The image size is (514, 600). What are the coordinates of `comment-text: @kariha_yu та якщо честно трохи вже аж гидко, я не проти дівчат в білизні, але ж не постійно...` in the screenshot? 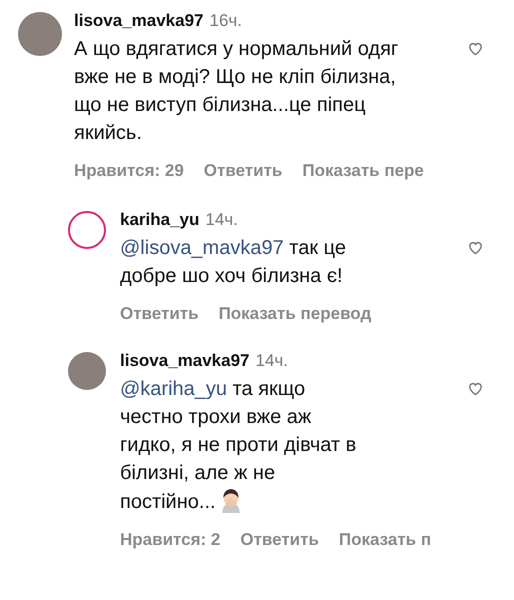 It's located at (239, 446).